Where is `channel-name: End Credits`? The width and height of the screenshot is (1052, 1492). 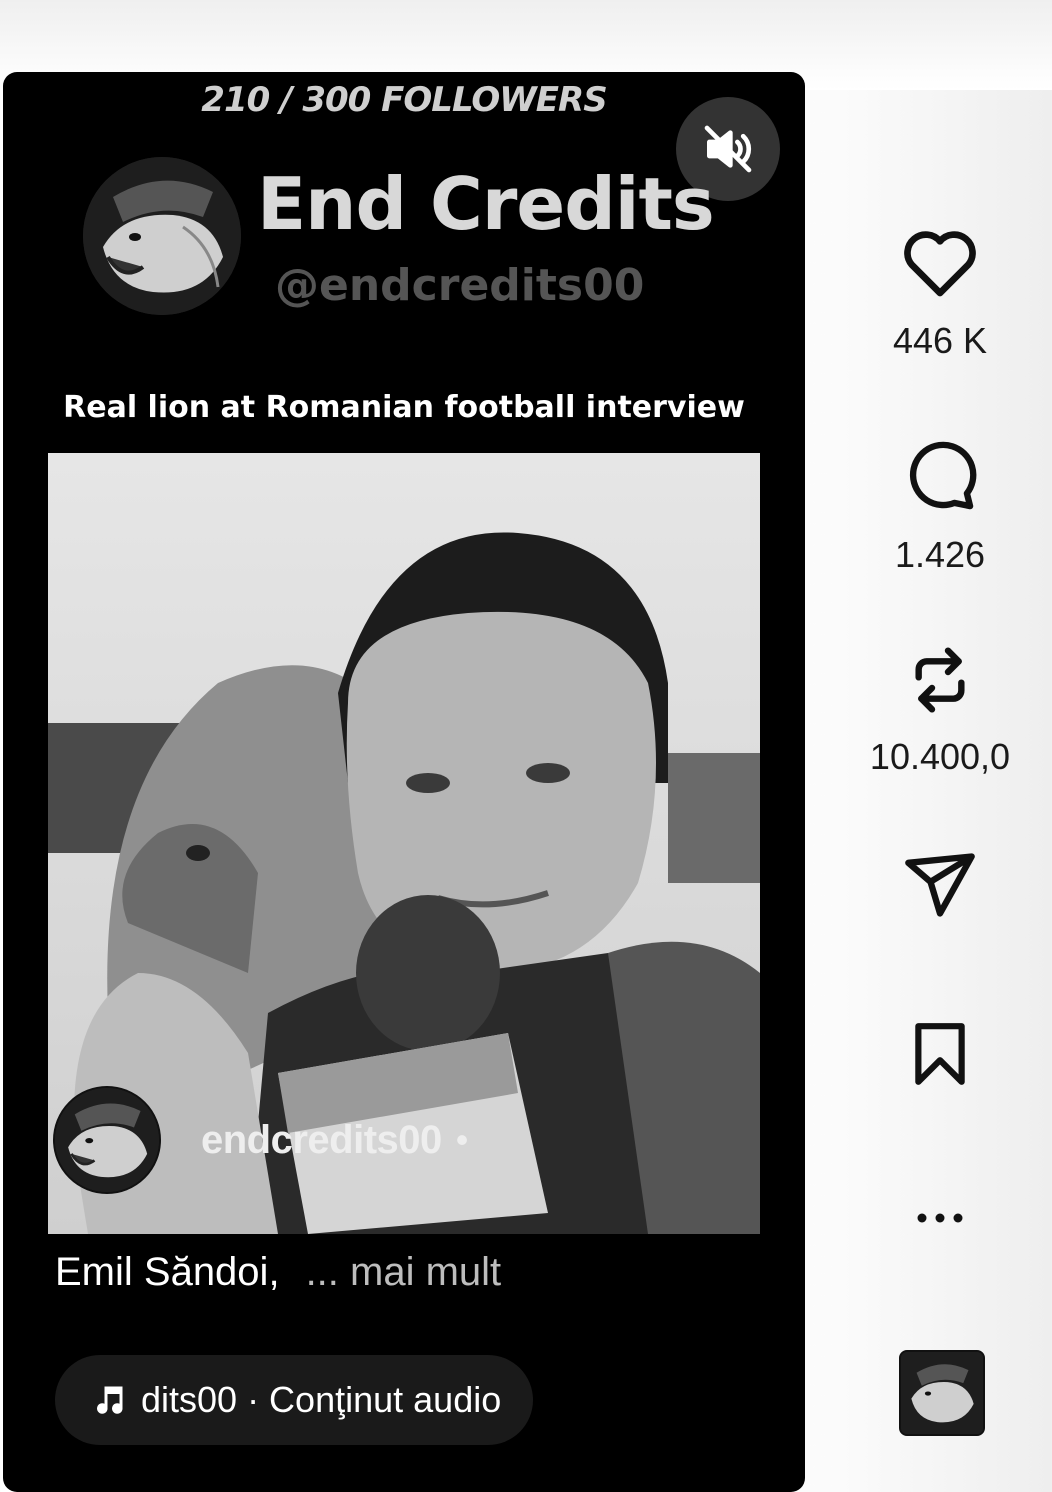 channel-name: End Credits is located at coordinates (486, 204).